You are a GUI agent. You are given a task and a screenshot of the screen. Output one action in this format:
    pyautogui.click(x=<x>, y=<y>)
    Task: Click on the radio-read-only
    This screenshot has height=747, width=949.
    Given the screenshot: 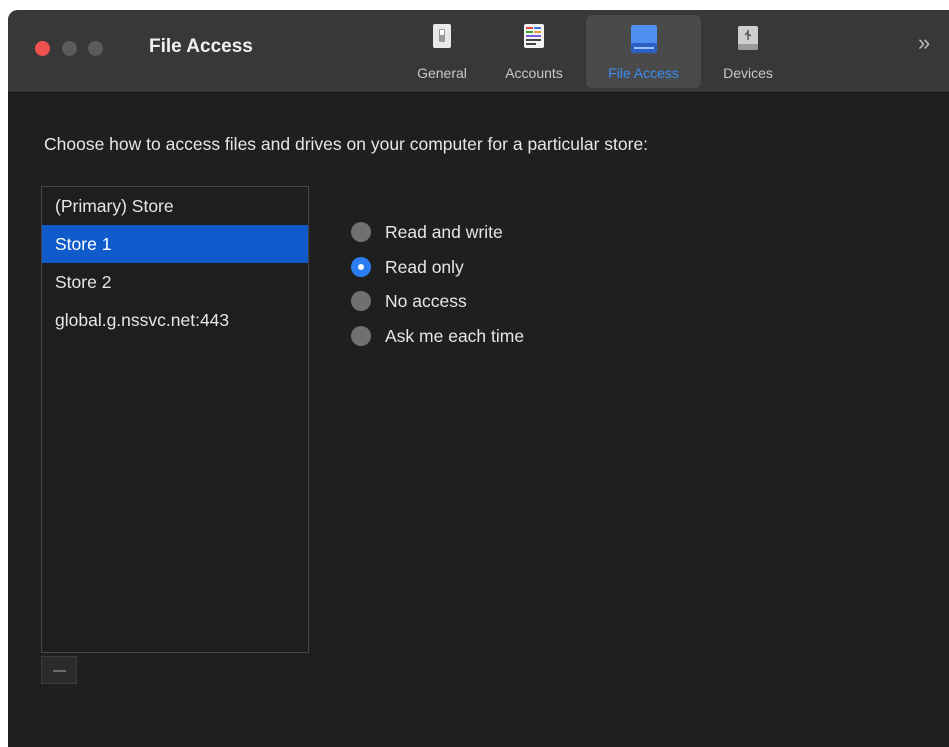 What is the action you would take?
    pyautogui.click(x=361, y=267)
    